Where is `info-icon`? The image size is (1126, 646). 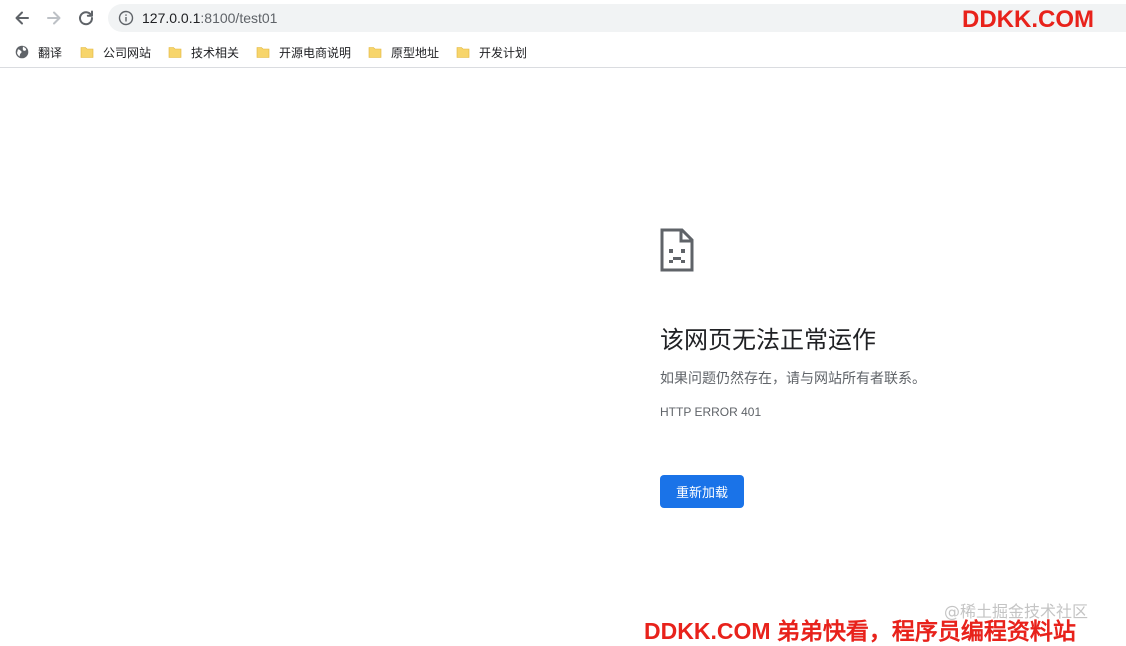
info-icon is located at coordinates (126, 18).